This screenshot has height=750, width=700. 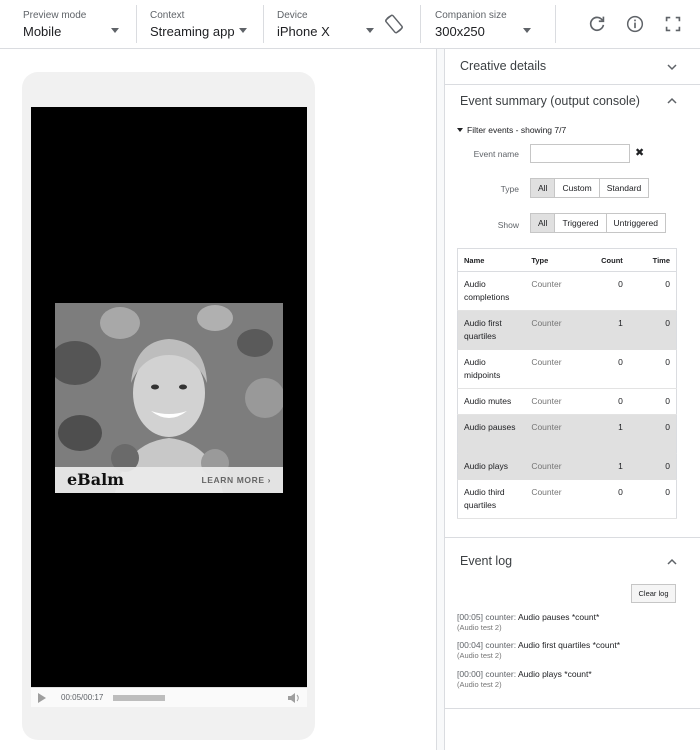 I want to click on table-row: Audio completions Counter 0 0, so click(x=567, y=291).